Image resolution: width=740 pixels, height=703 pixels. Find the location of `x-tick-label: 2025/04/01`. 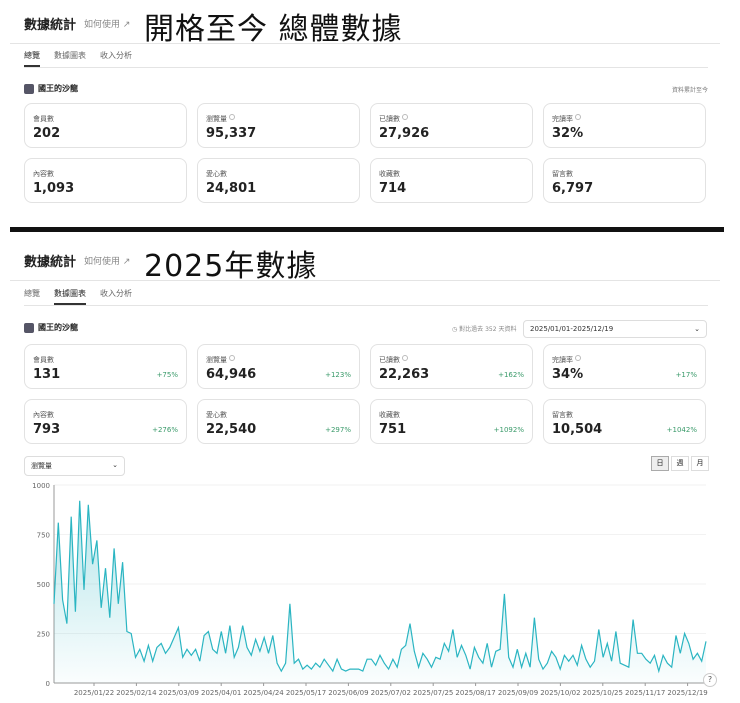

x-tick-label: 2025/04/01 is located at coordinates (221, 693).